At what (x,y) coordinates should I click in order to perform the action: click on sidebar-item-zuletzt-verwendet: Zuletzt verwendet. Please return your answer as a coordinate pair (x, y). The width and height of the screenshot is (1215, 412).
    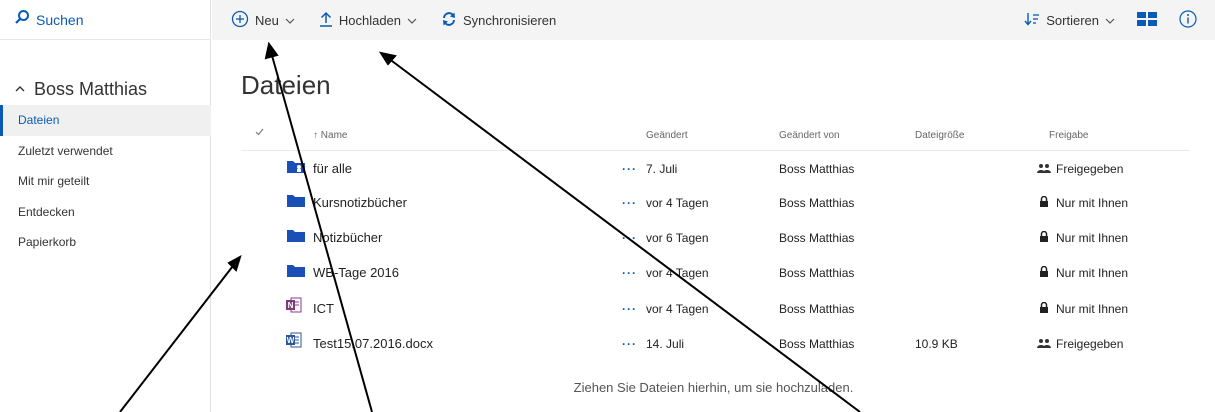
    Looking at the image, I should click on (105, 151).